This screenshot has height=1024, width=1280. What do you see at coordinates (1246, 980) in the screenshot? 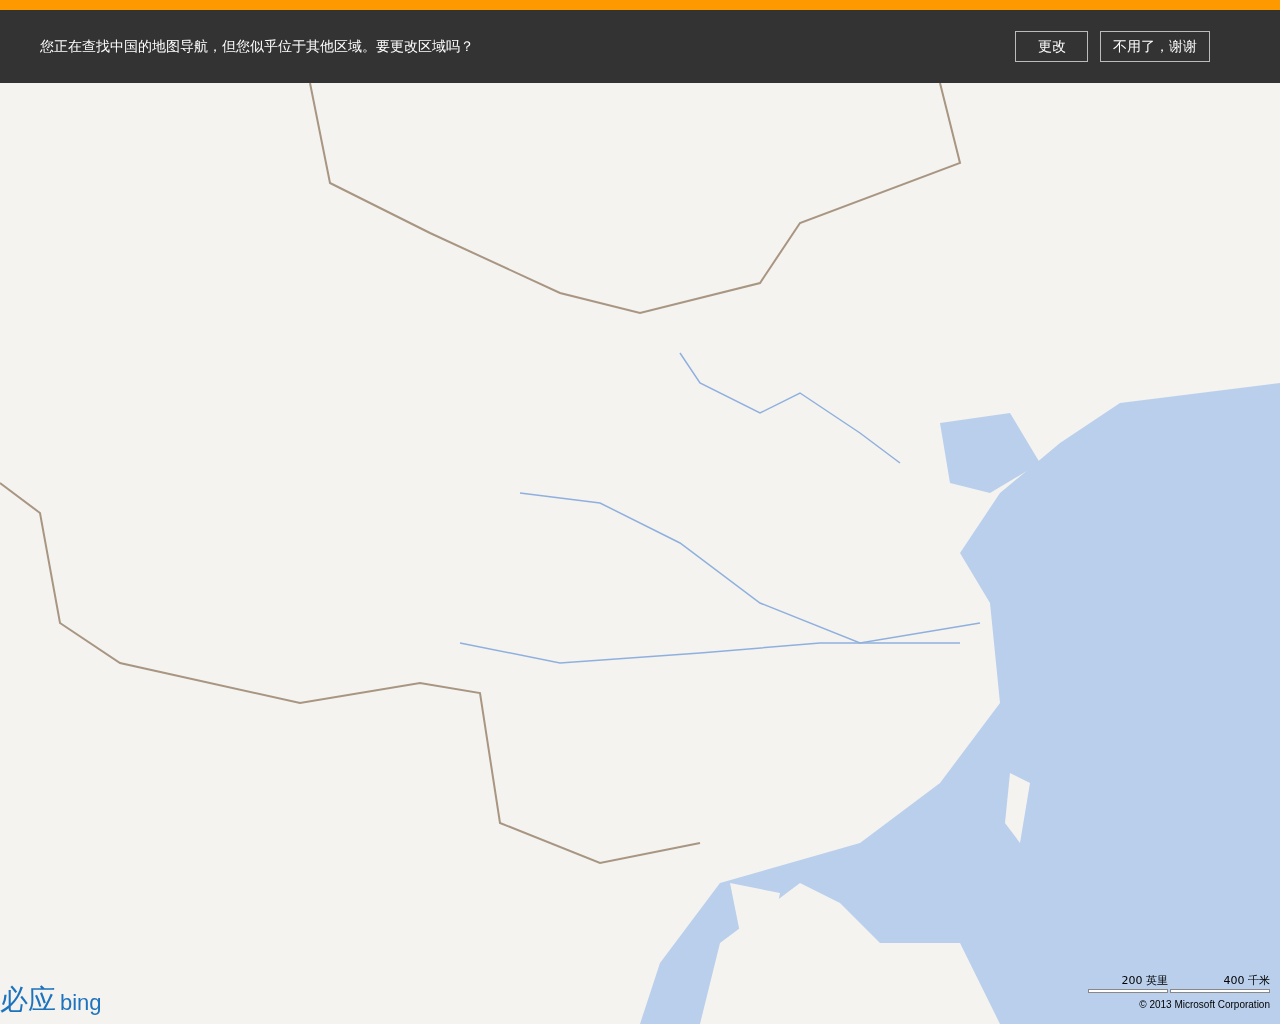
I see `scale-label: 400 千米` at bounding box center [1246, 980].